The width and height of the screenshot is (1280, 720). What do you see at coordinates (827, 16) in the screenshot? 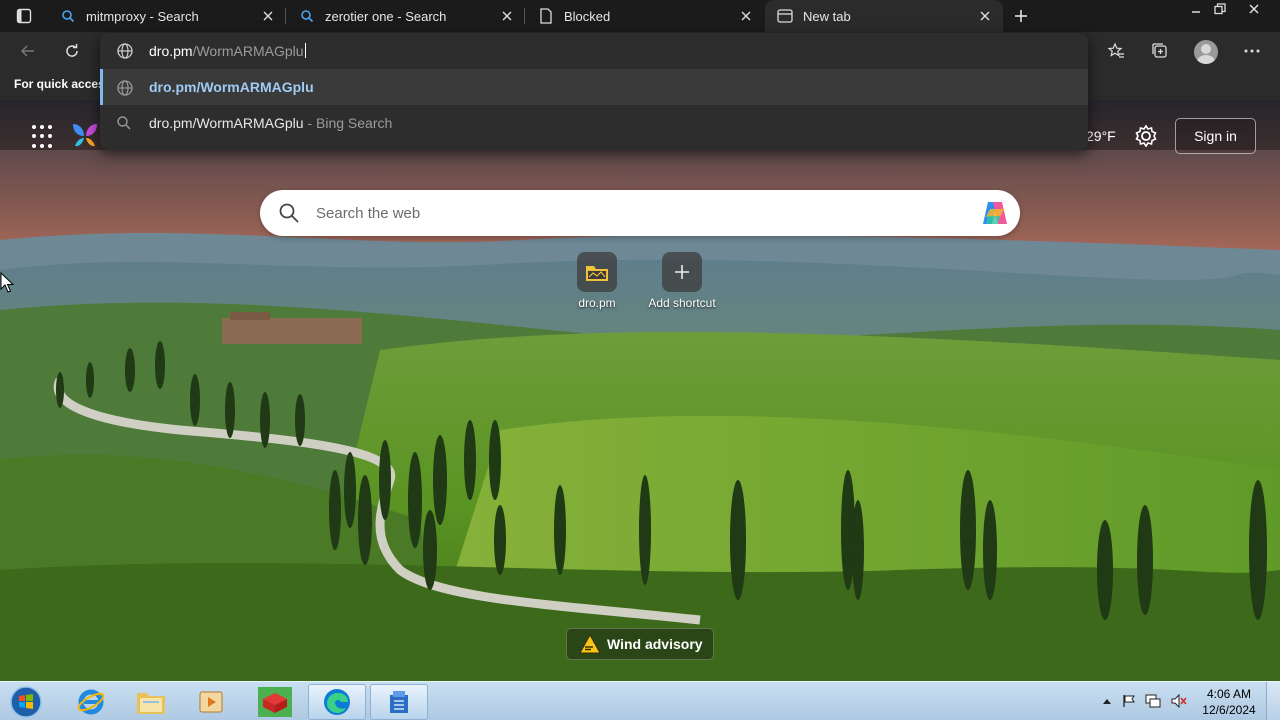
I see `tab-title: New tab` at bounding box center [827, 16].